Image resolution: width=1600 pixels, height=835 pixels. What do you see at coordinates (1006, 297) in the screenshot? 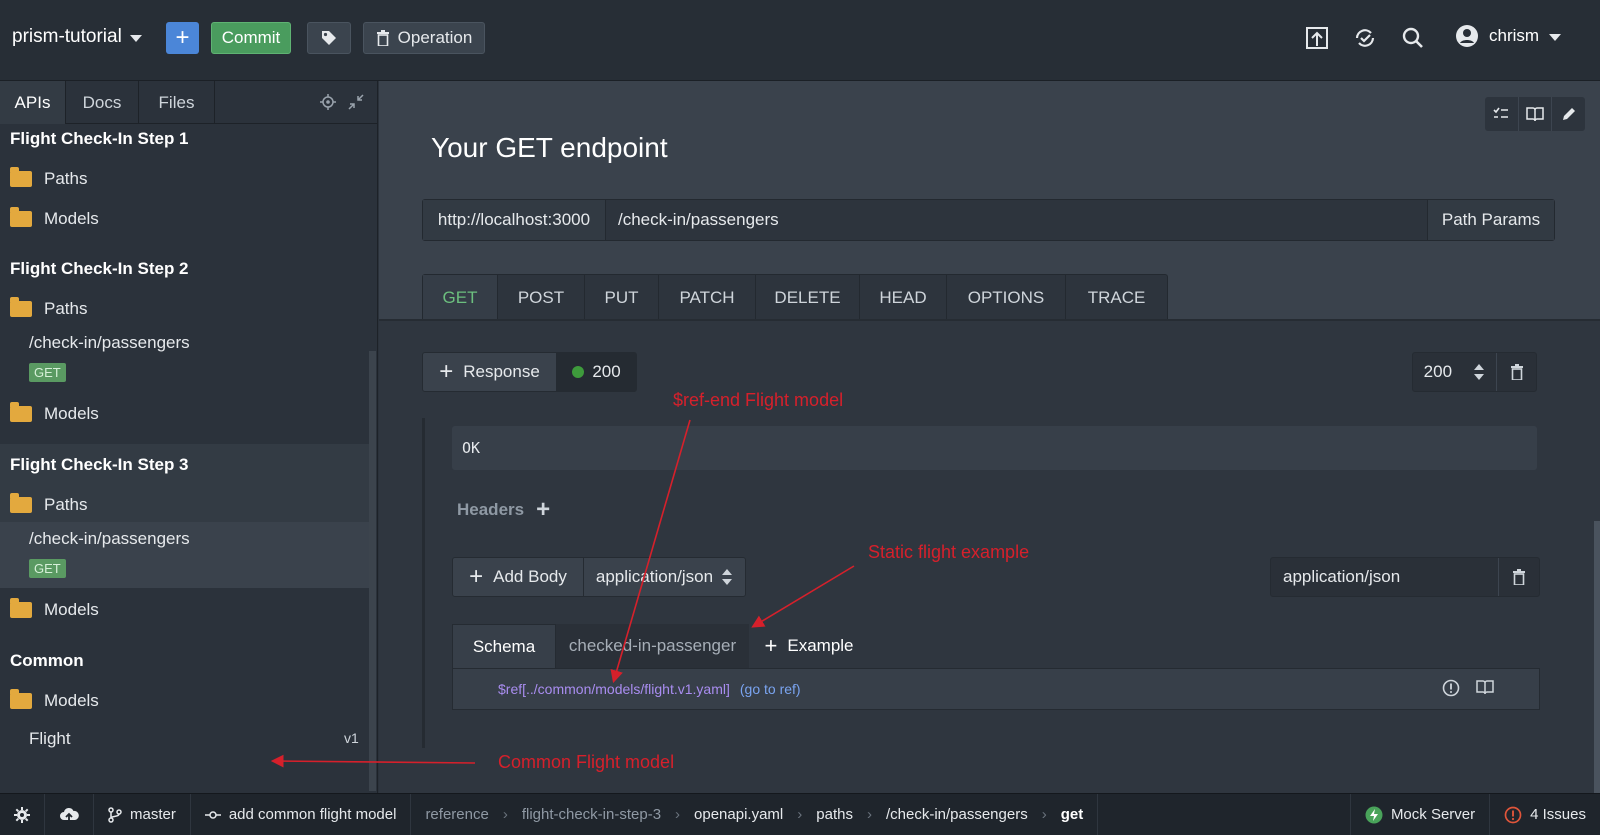
I see `tab-options: OPTIONS` at bounding box center [1006, 297].